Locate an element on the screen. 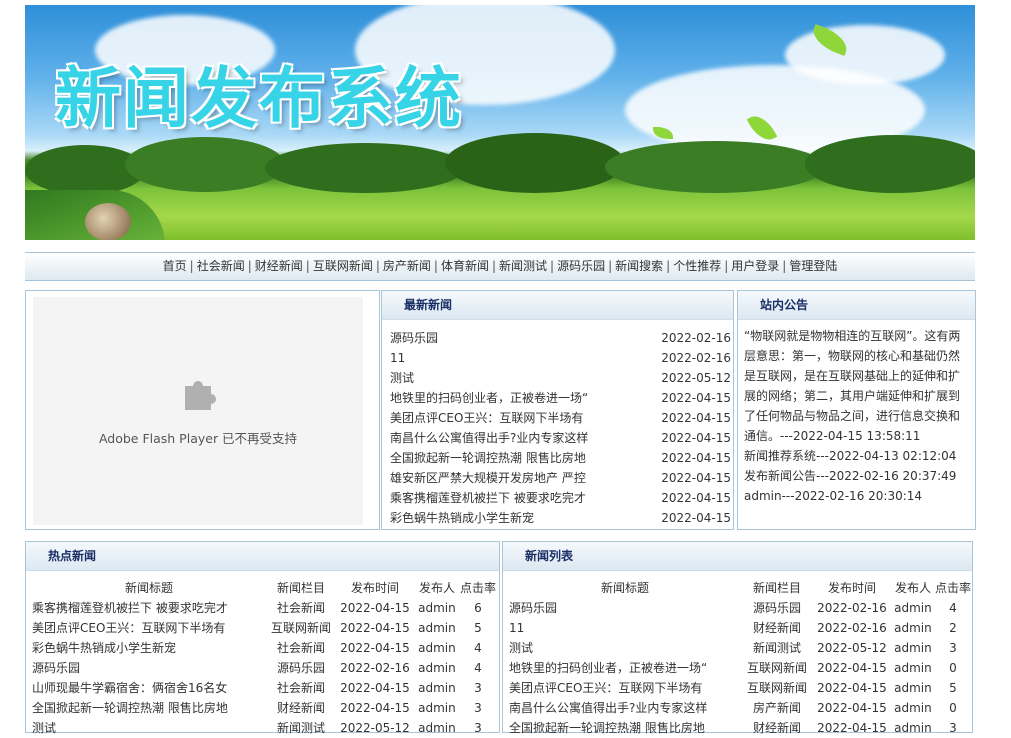 This screenshot has width=1011, height=738. table-cell: 新闻测试 is located at coordinates (300, 728).